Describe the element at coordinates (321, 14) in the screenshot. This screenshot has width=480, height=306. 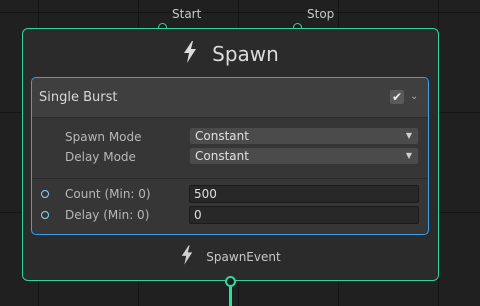
I see `stop-flow-label: Stop` at that location.